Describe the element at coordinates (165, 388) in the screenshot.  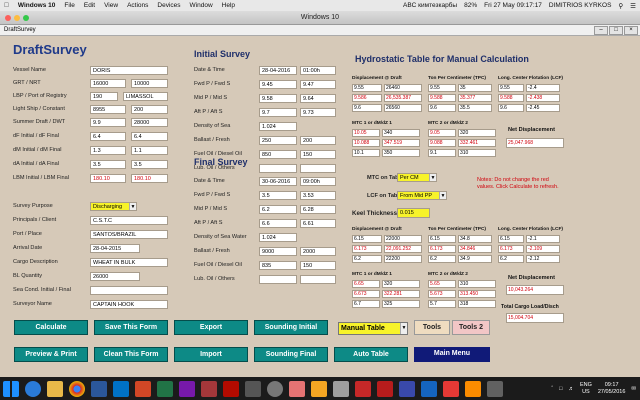
I see `excel-icon` at that location.